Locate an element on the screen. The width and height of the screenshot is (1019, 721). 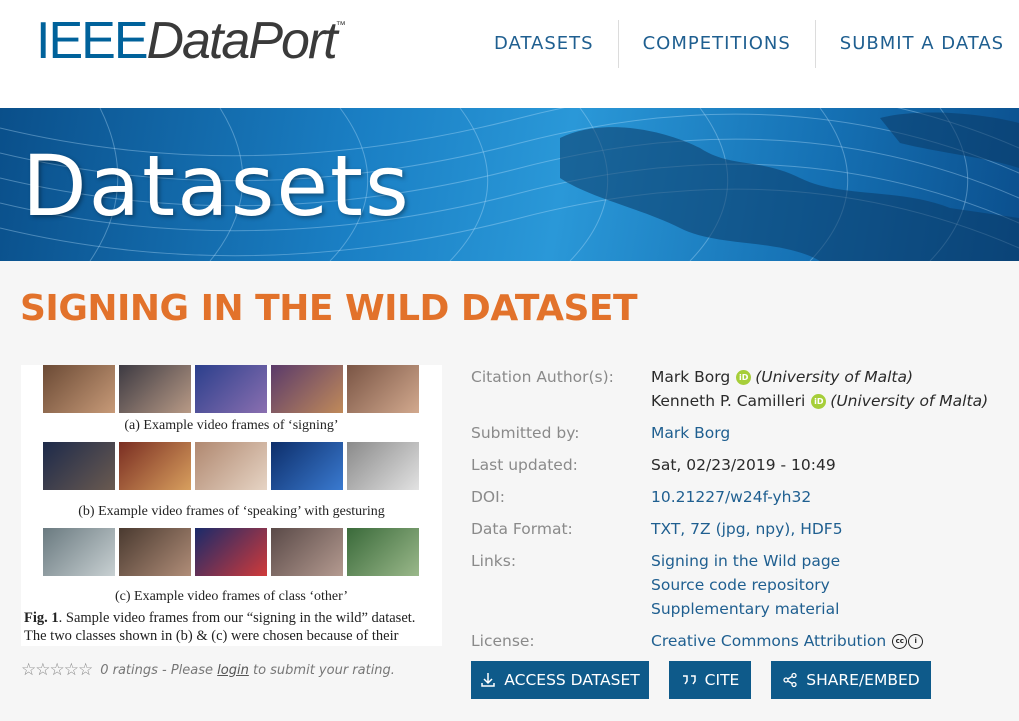
rating-count: 0 ratings - Please is located at coordinates (159, 670).